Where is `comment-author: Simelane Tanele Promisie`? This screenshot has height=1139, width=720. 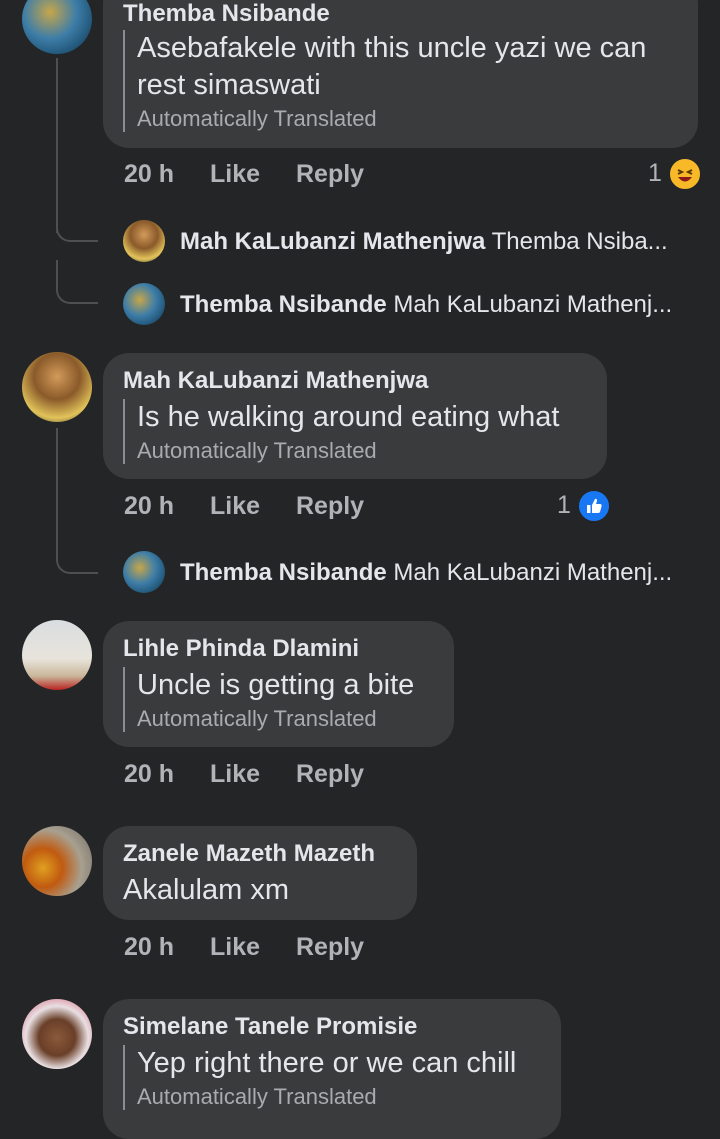 comment-author: Simelane Tanele Promisie is located at coordinates (270, 1027).